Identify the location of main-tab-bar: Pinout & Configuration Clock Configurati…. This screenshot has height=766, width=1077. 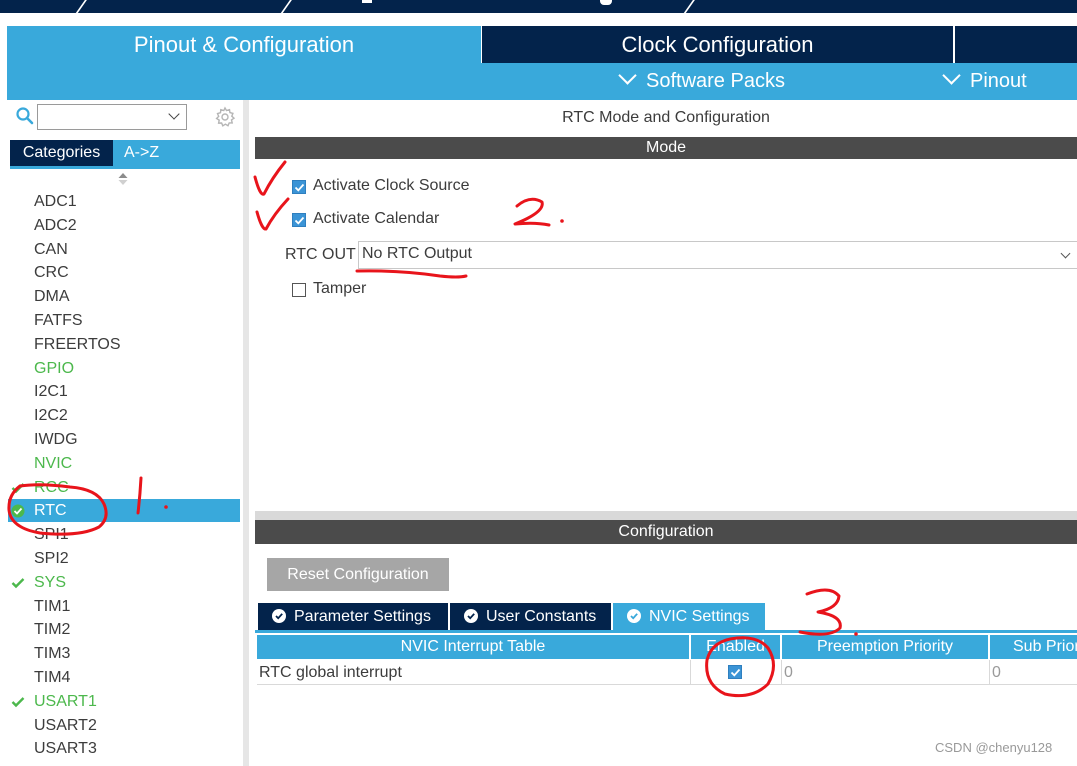
(538, 38).